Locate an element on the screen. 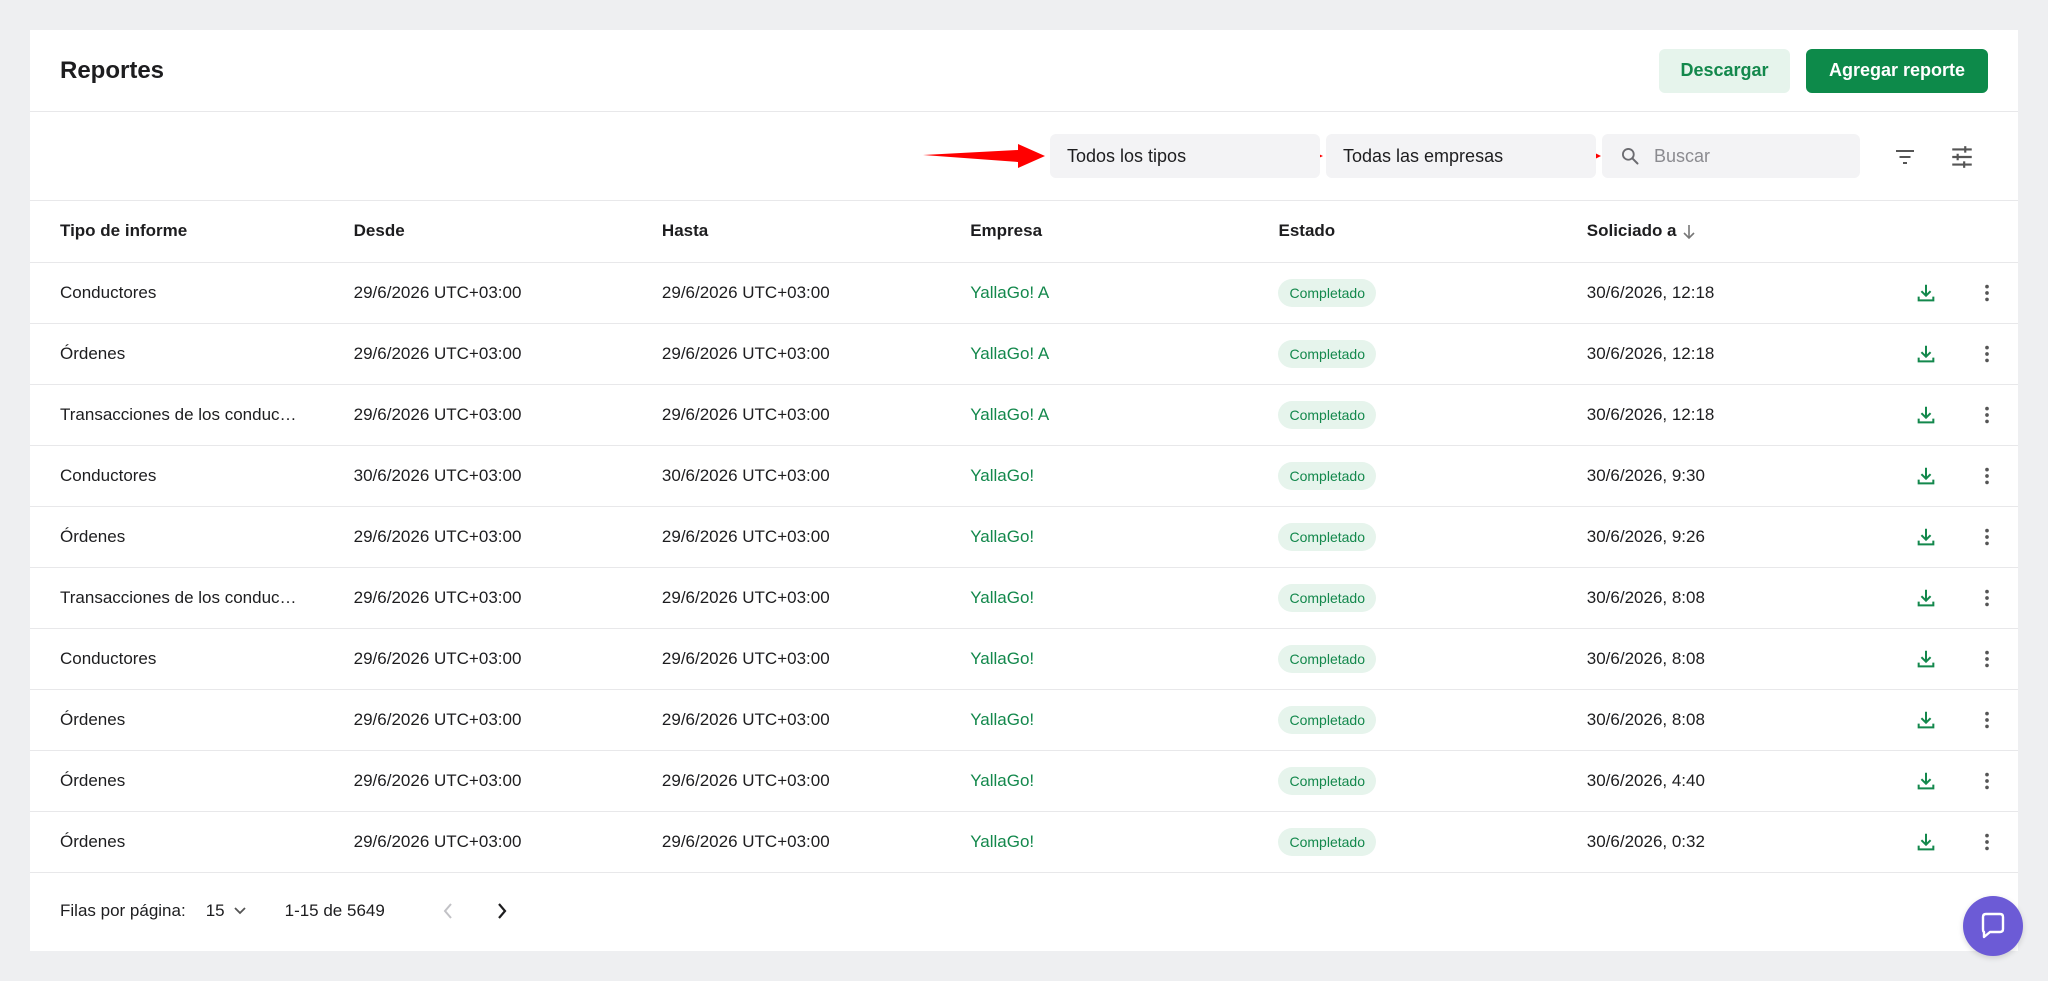  column-header-from: Desde is located at coordinates (508, 231).